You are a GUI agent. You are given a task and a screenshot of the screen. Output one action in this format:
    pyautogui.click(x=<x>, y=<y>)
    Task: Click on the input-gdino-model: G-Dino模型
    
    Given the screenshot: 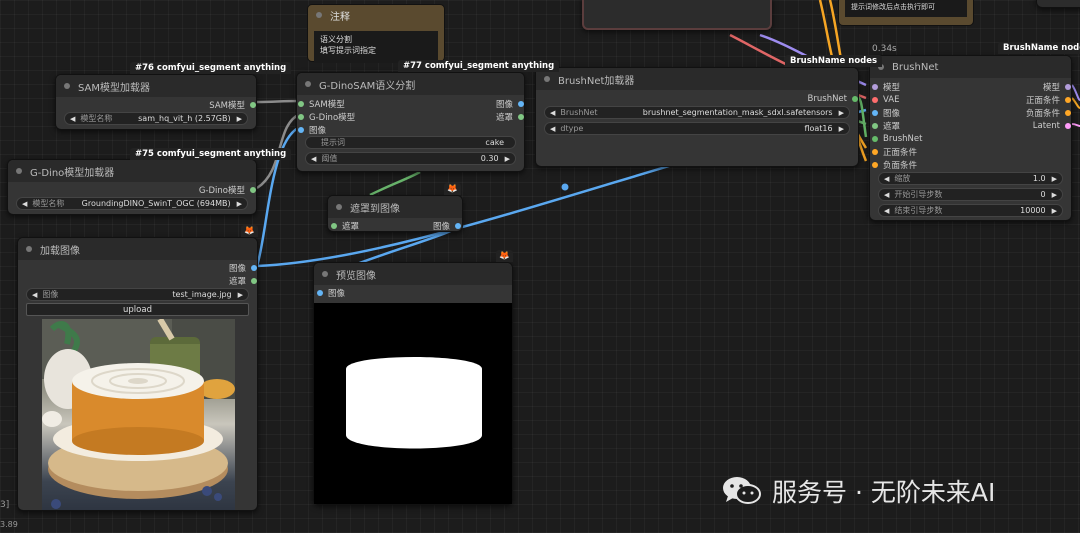 What is the action you would take?
    pyautogui.click(x=326, y=116)
    